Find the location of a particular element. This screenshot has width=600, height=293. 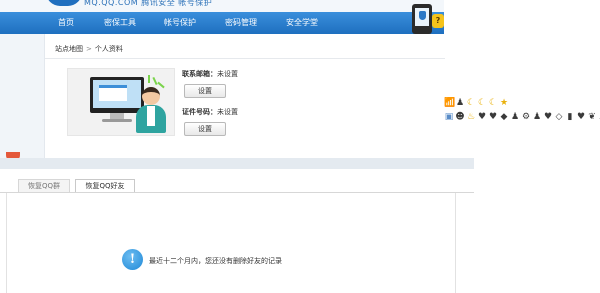

gear-icon: ⚙ is located at coordinates (526, 117).